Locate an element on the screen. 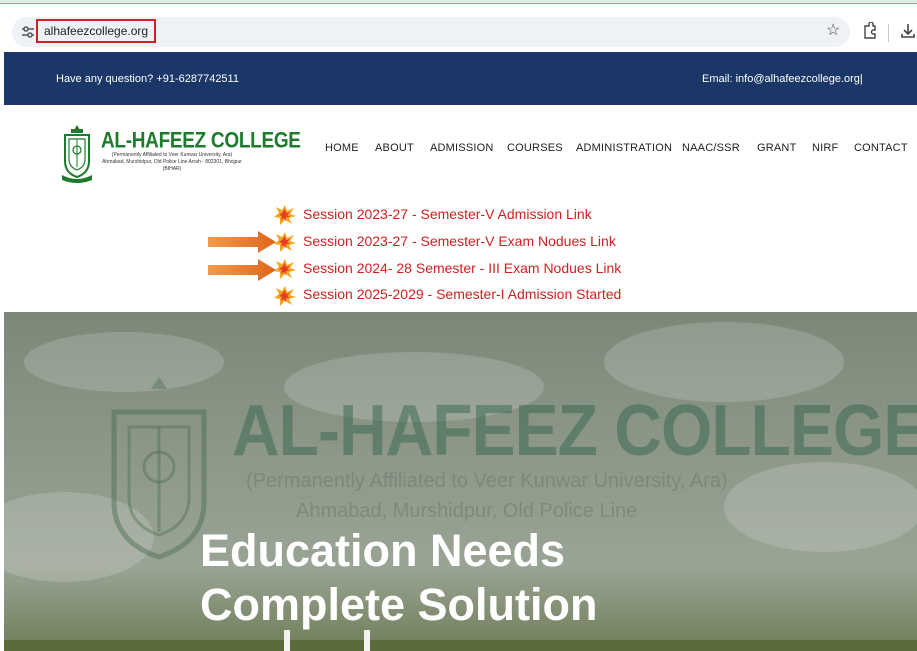 Image resolution: width=917 pixels, height=651 pixels. nav-courses: COURSES is located at coordinates (535, 148).